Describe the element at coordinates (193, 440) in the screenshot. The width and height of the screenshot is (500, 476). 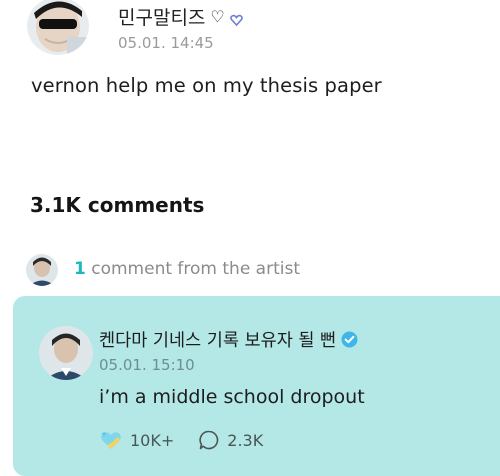
I see `artist-comment-actions: 10K+ 2.3K` at that location.